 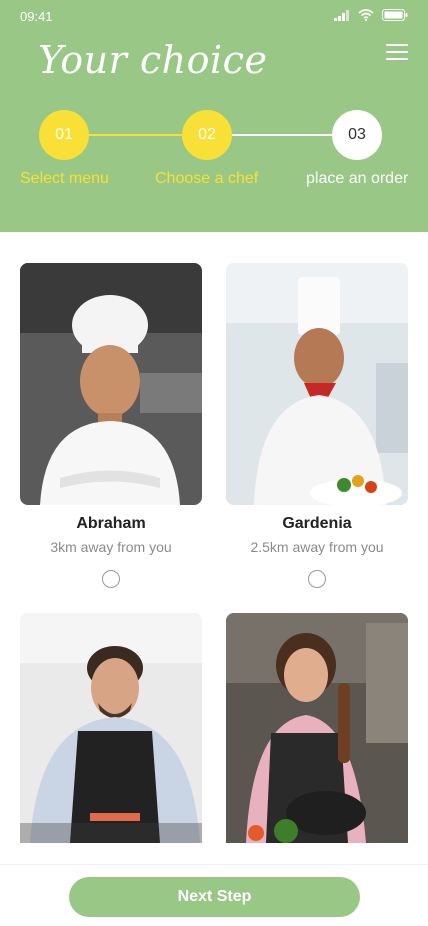 I want to click on chef-card-abraham: Abraham 3km away from you, so click(x=111, y=425).